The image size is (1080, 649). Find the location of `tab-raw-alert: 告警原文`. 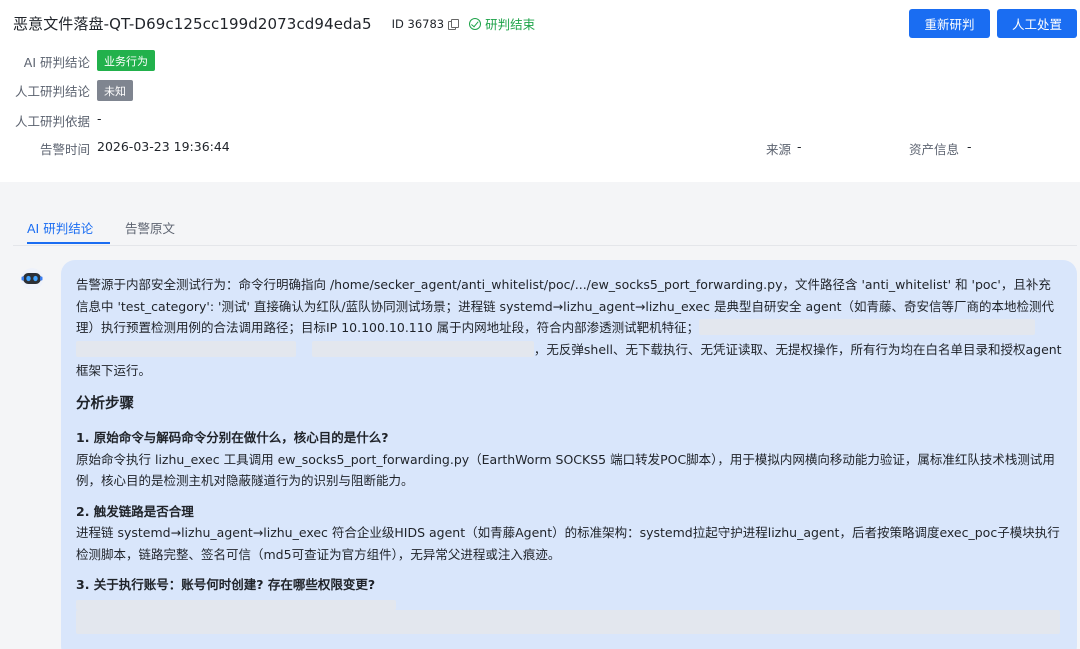

tab-raw-alert: 告警原文 is located at coordinates (150, 227).